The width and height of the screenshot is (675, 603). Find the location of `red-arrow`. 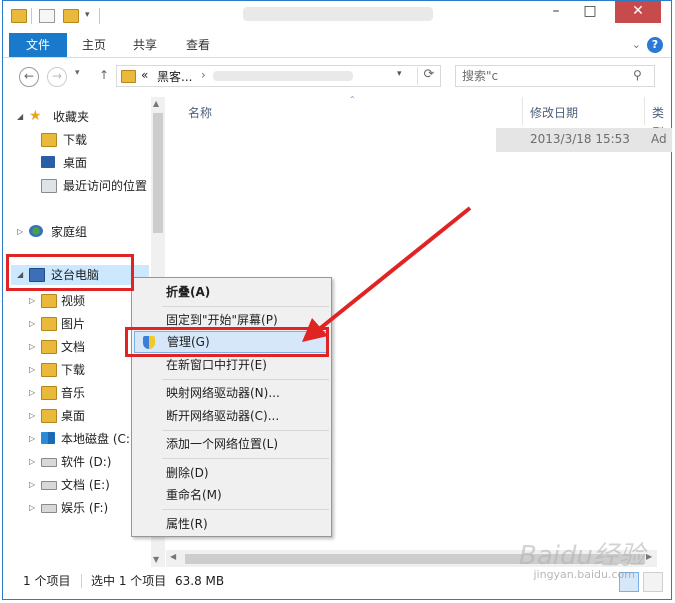

red-arrow is located at coordinates (387, 274).